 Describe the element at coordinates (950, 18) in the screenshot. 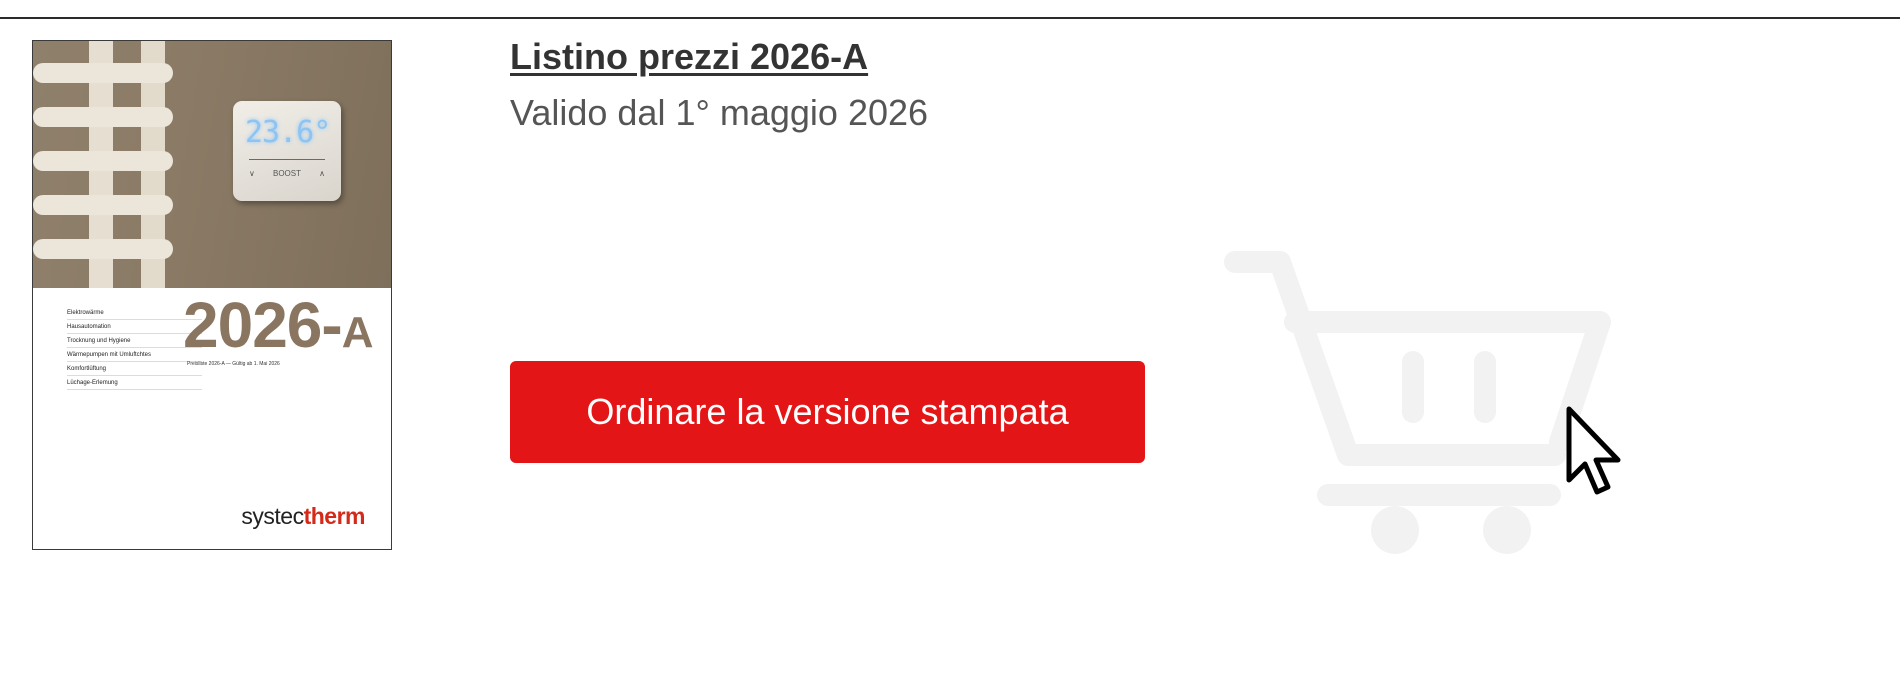

I see `top-divider` at that location.